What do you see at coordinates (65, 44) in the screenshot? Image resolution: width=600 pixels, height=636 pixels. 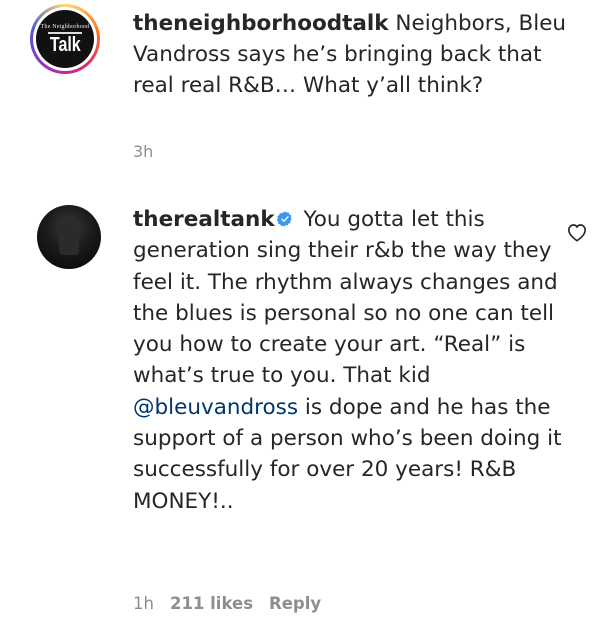 I see `logo-big-text: Talk` at bounding box center [65, 44].